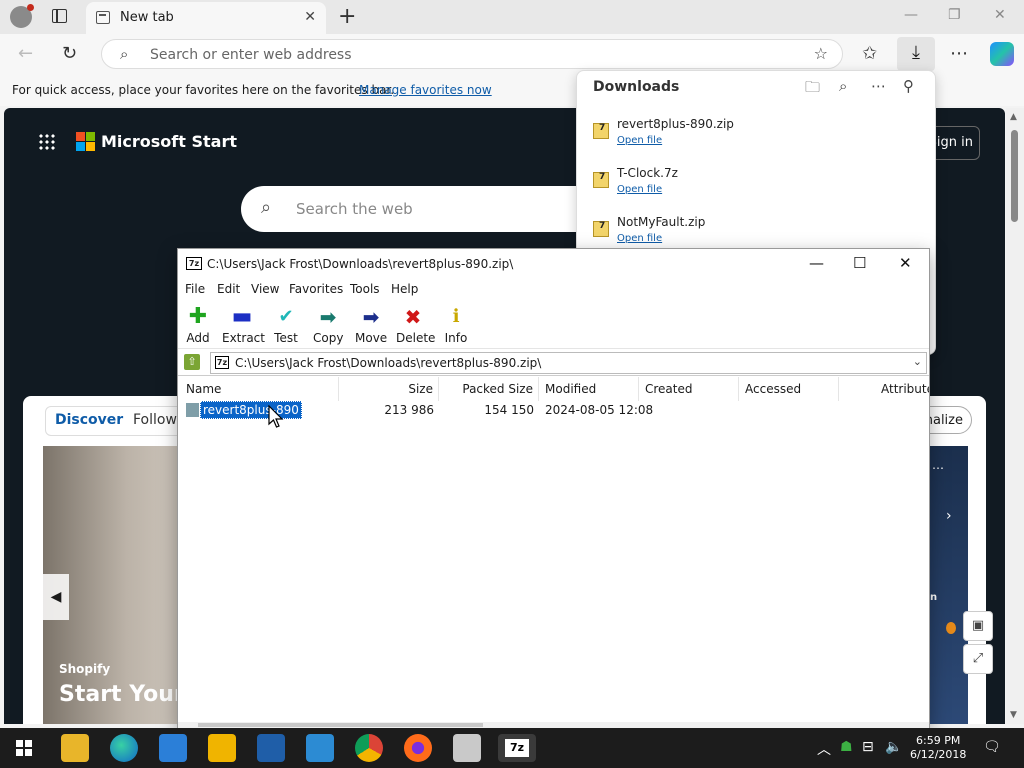 Image resolution: width=1024 pixels, height=768 pixels. I want to click on extract-button: ▬ Extract, so click(243, 325).